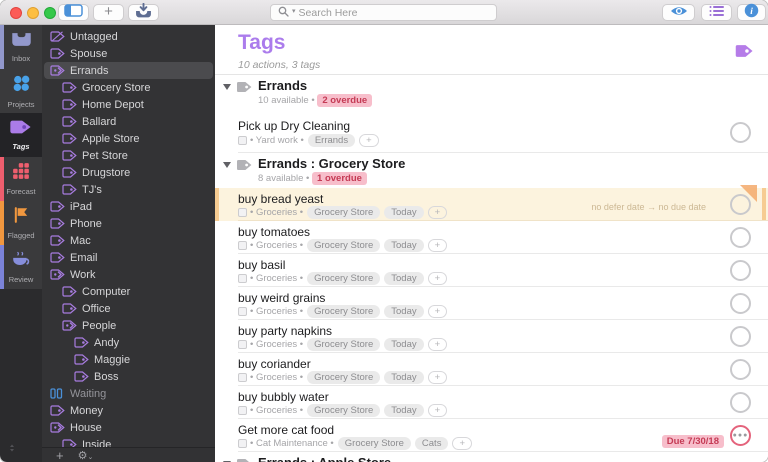 This screenshot has height=462, width=768. What do you see at coordinates (86, 455) in the screenshot?
I see `settings-gear-button: ⚙⌄` at bounding box center [86, 455].